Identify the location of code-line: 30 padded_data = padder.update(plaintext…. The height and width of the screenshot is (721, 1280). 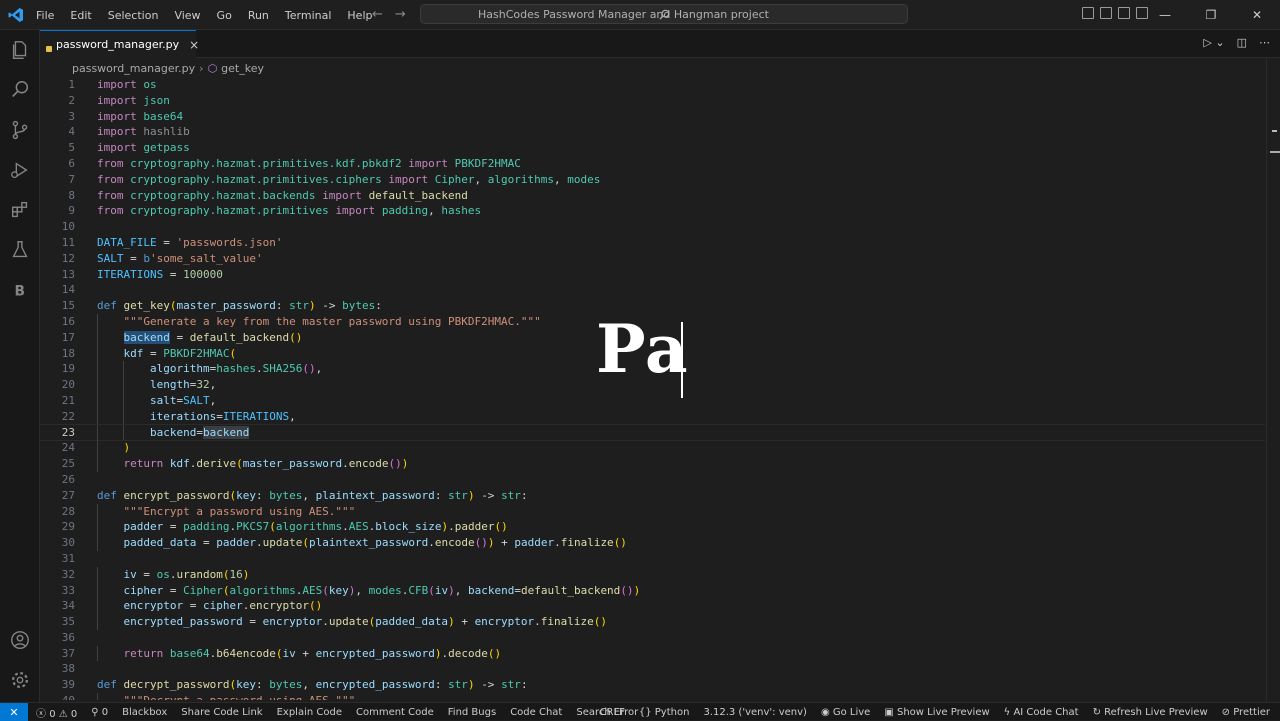
(652, 543).